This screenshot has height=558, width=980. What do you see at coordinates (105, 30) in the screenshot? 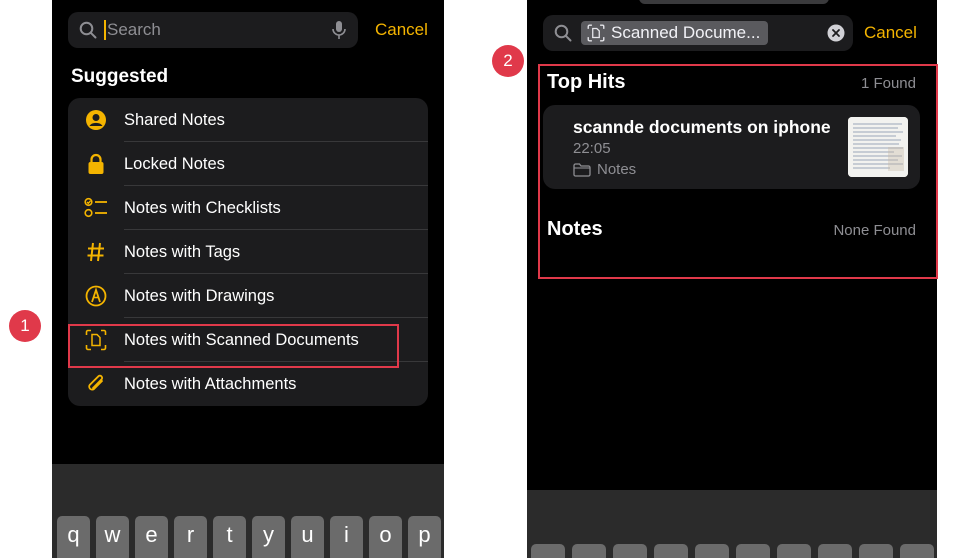
I see `text-caret` at bounding box center [105, 30].